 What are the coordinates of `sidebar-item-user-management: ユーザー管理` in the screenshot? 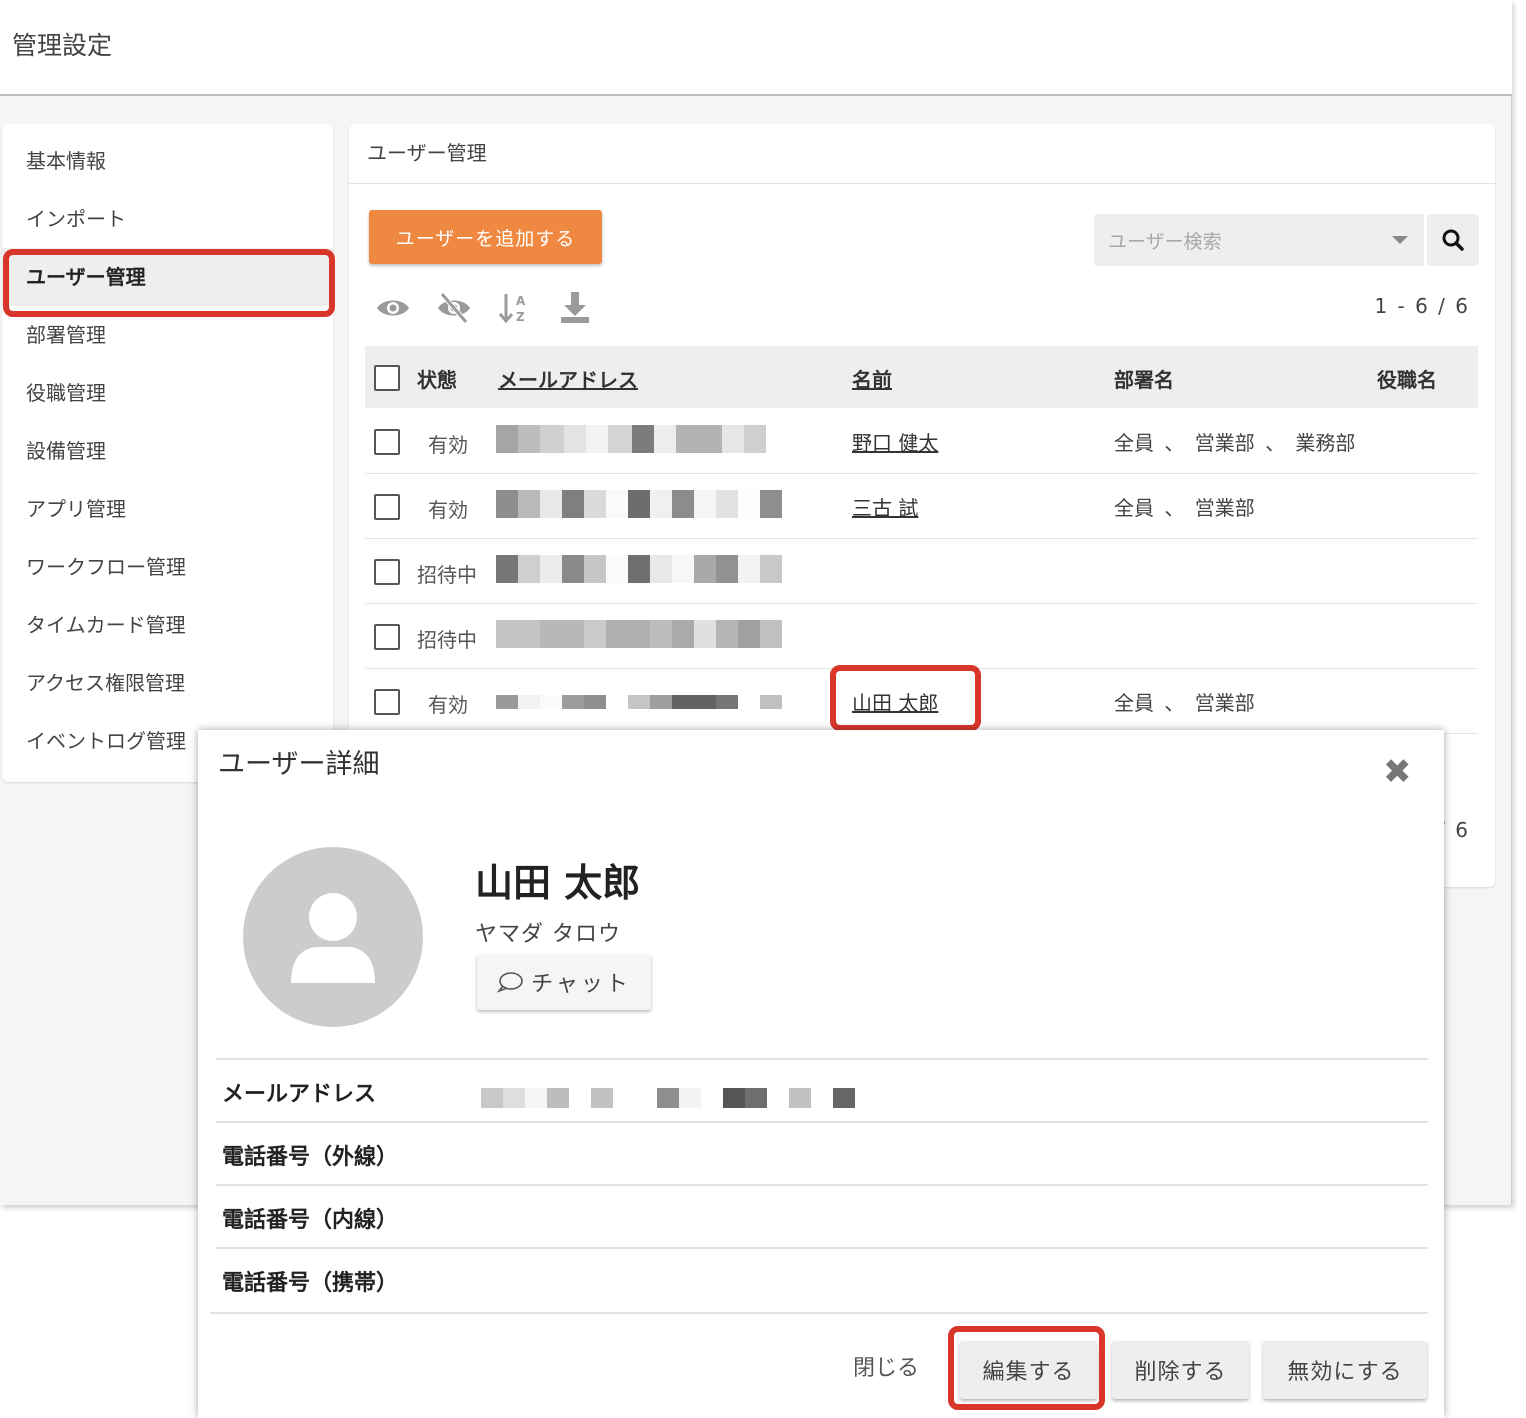 It's located at (167, 277).